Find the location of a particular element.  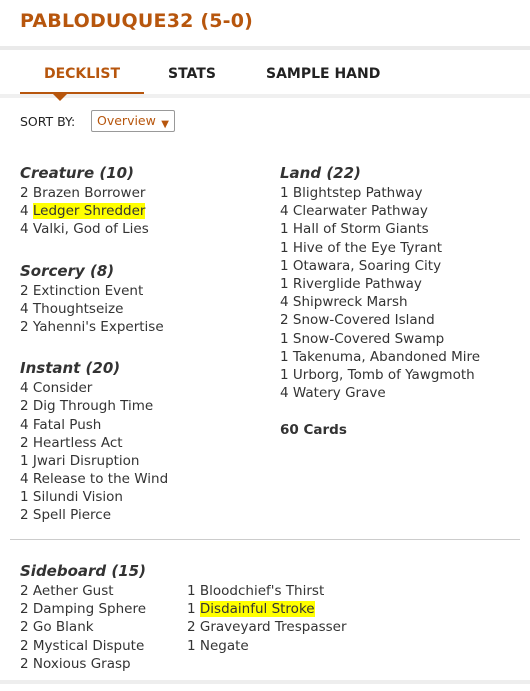

card-name: Spell Pierce is located at coordinates (72, 515).